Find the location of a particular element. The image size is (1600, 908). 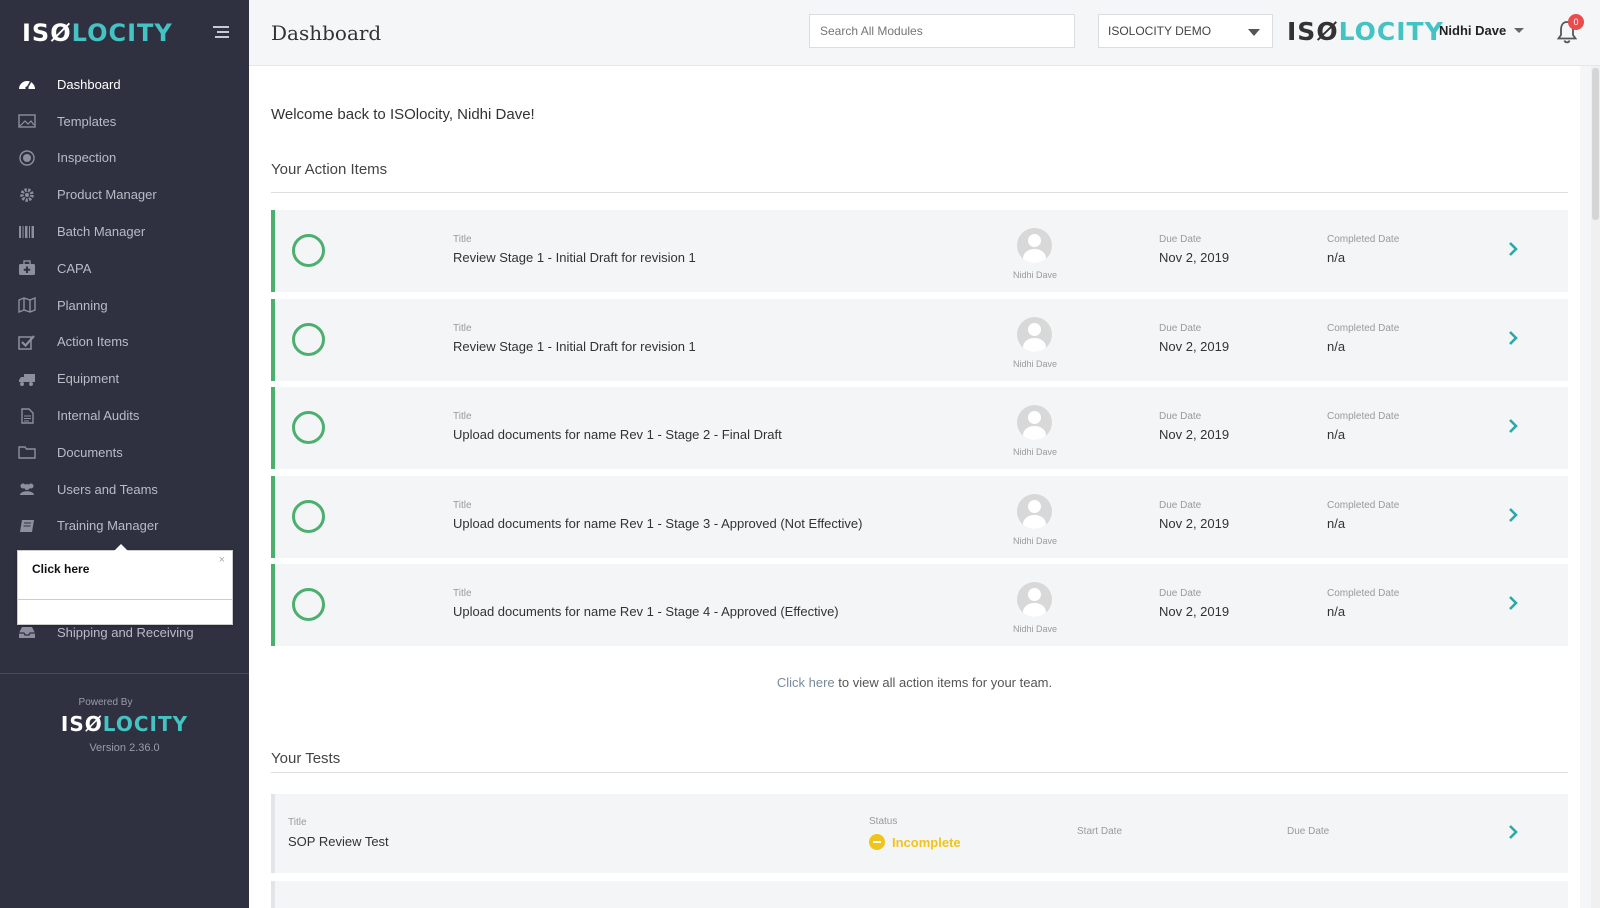

image-icon is located at coordinates (27, 121).